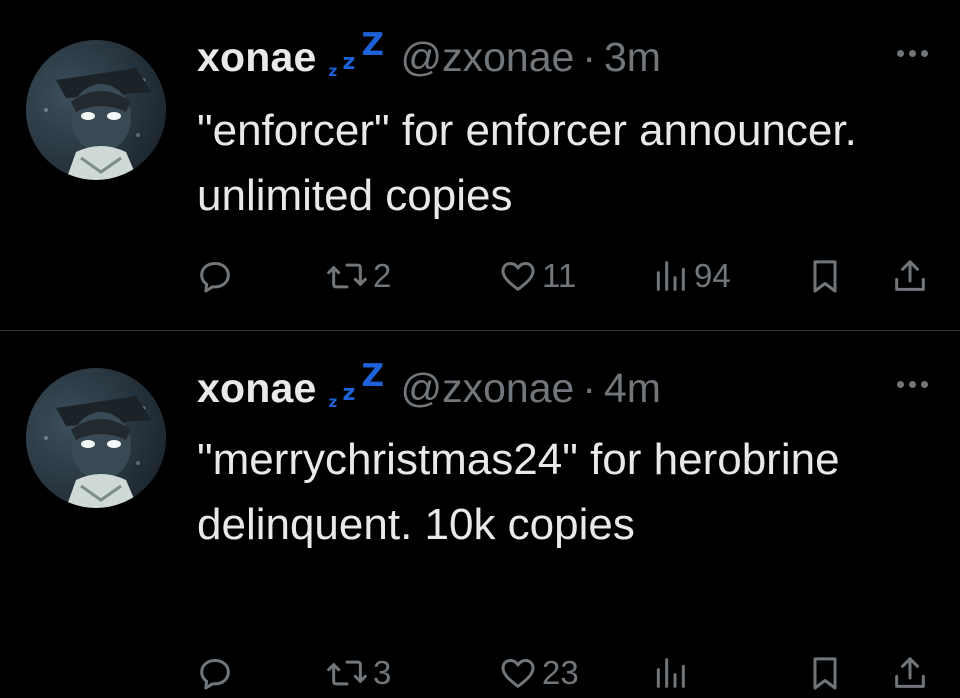  I want to click on timestamp: 3m, so click(632, 57).